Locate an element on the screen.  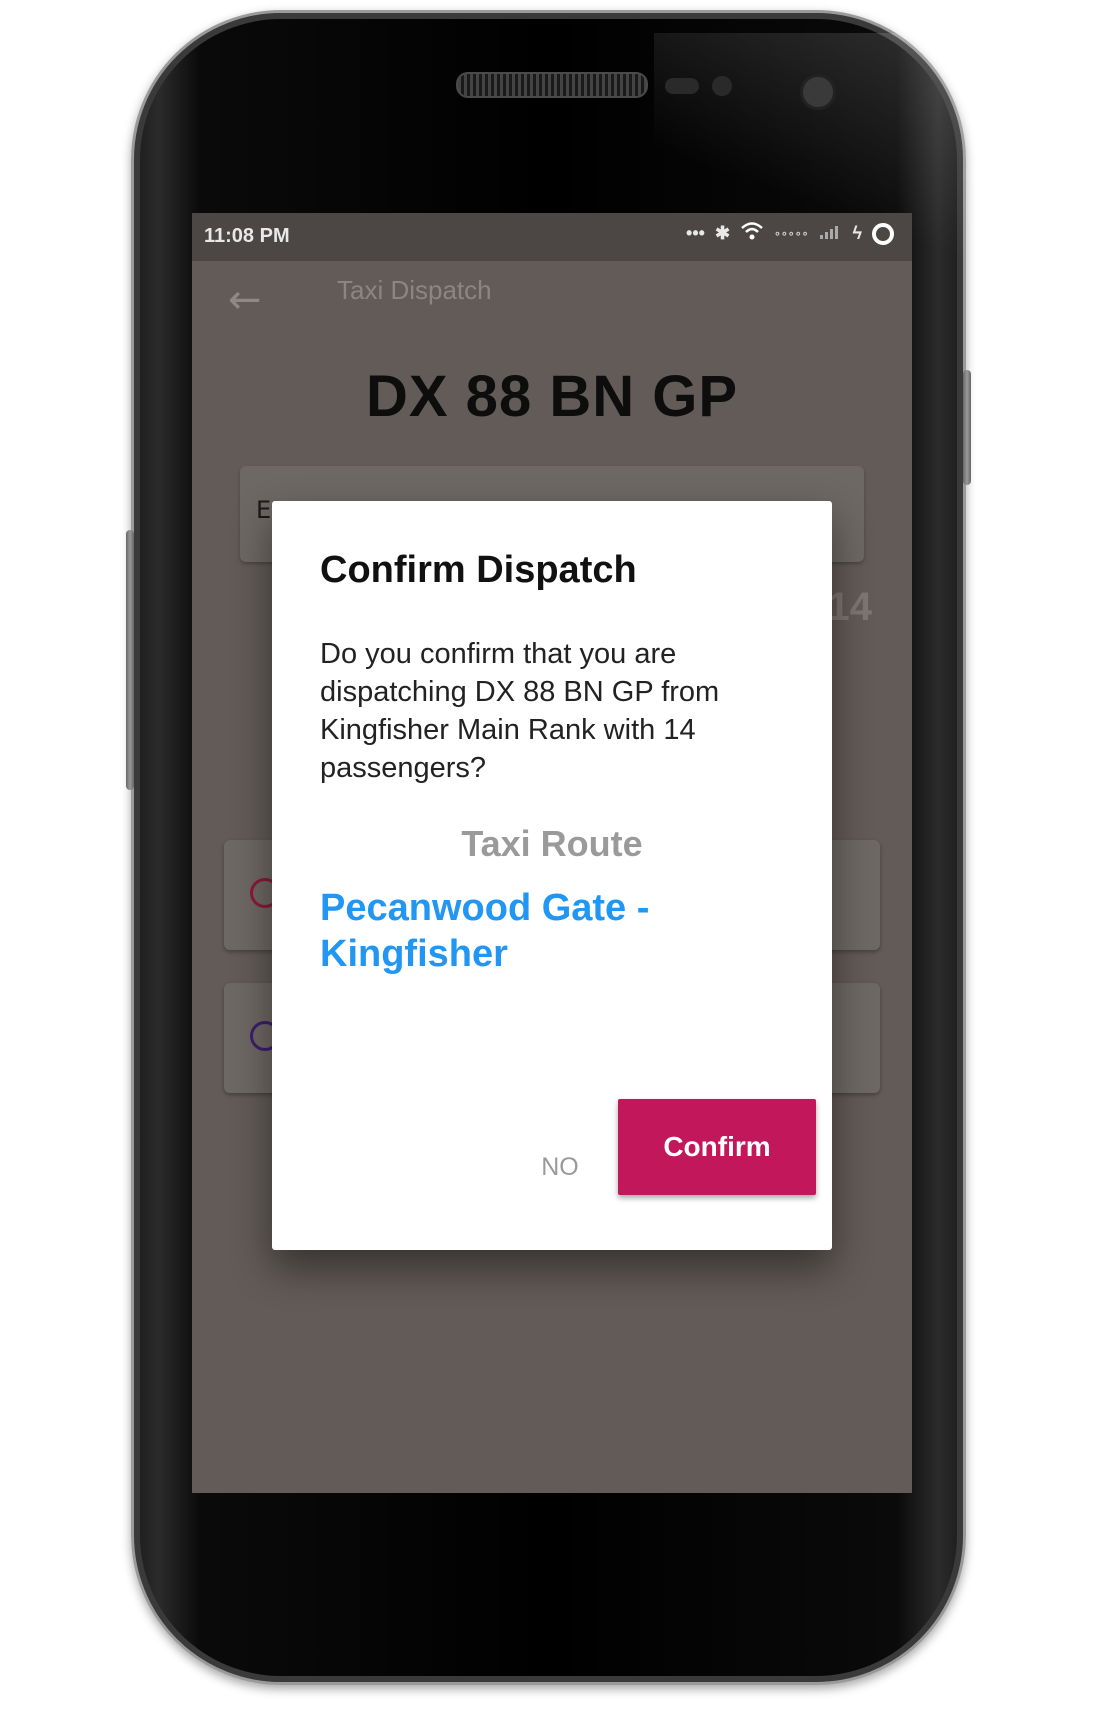
charging-icon: ϟ is located at coordinates (857, 233).